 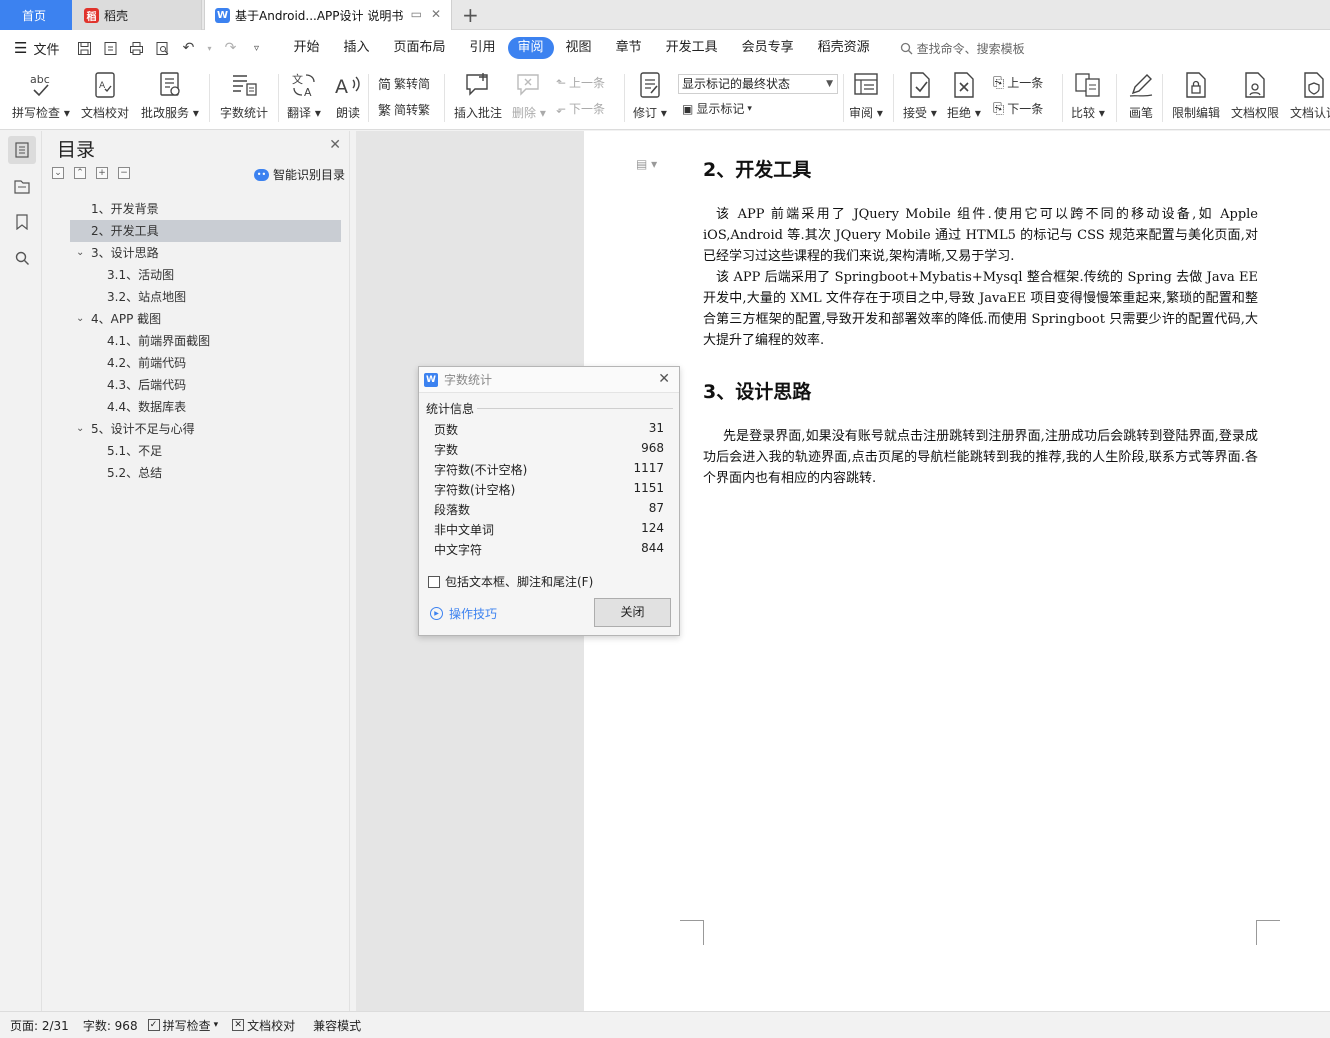 I want to click on export-pdf-icon, so click(x=110, y=48).